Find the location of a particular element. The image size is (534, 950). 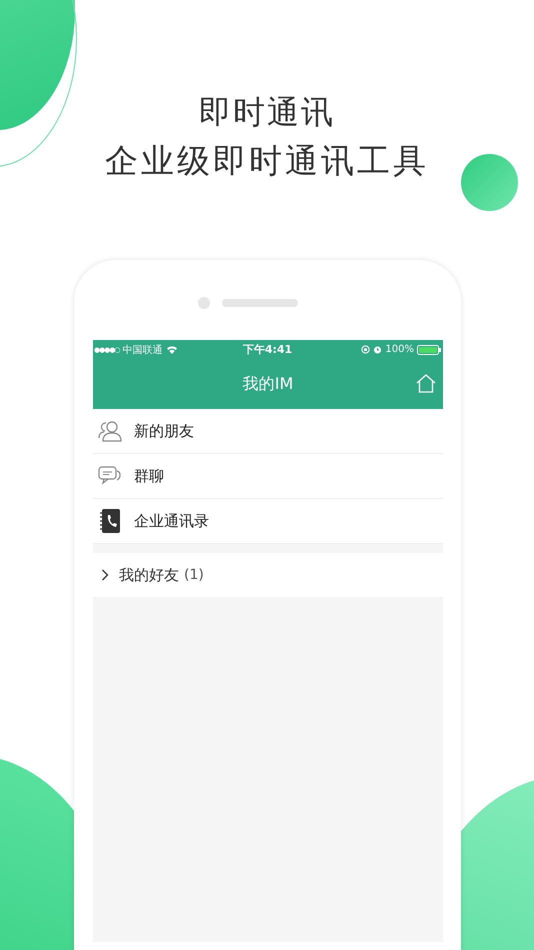

status-time: 下午4:41 is located at coordinates (267, 349).